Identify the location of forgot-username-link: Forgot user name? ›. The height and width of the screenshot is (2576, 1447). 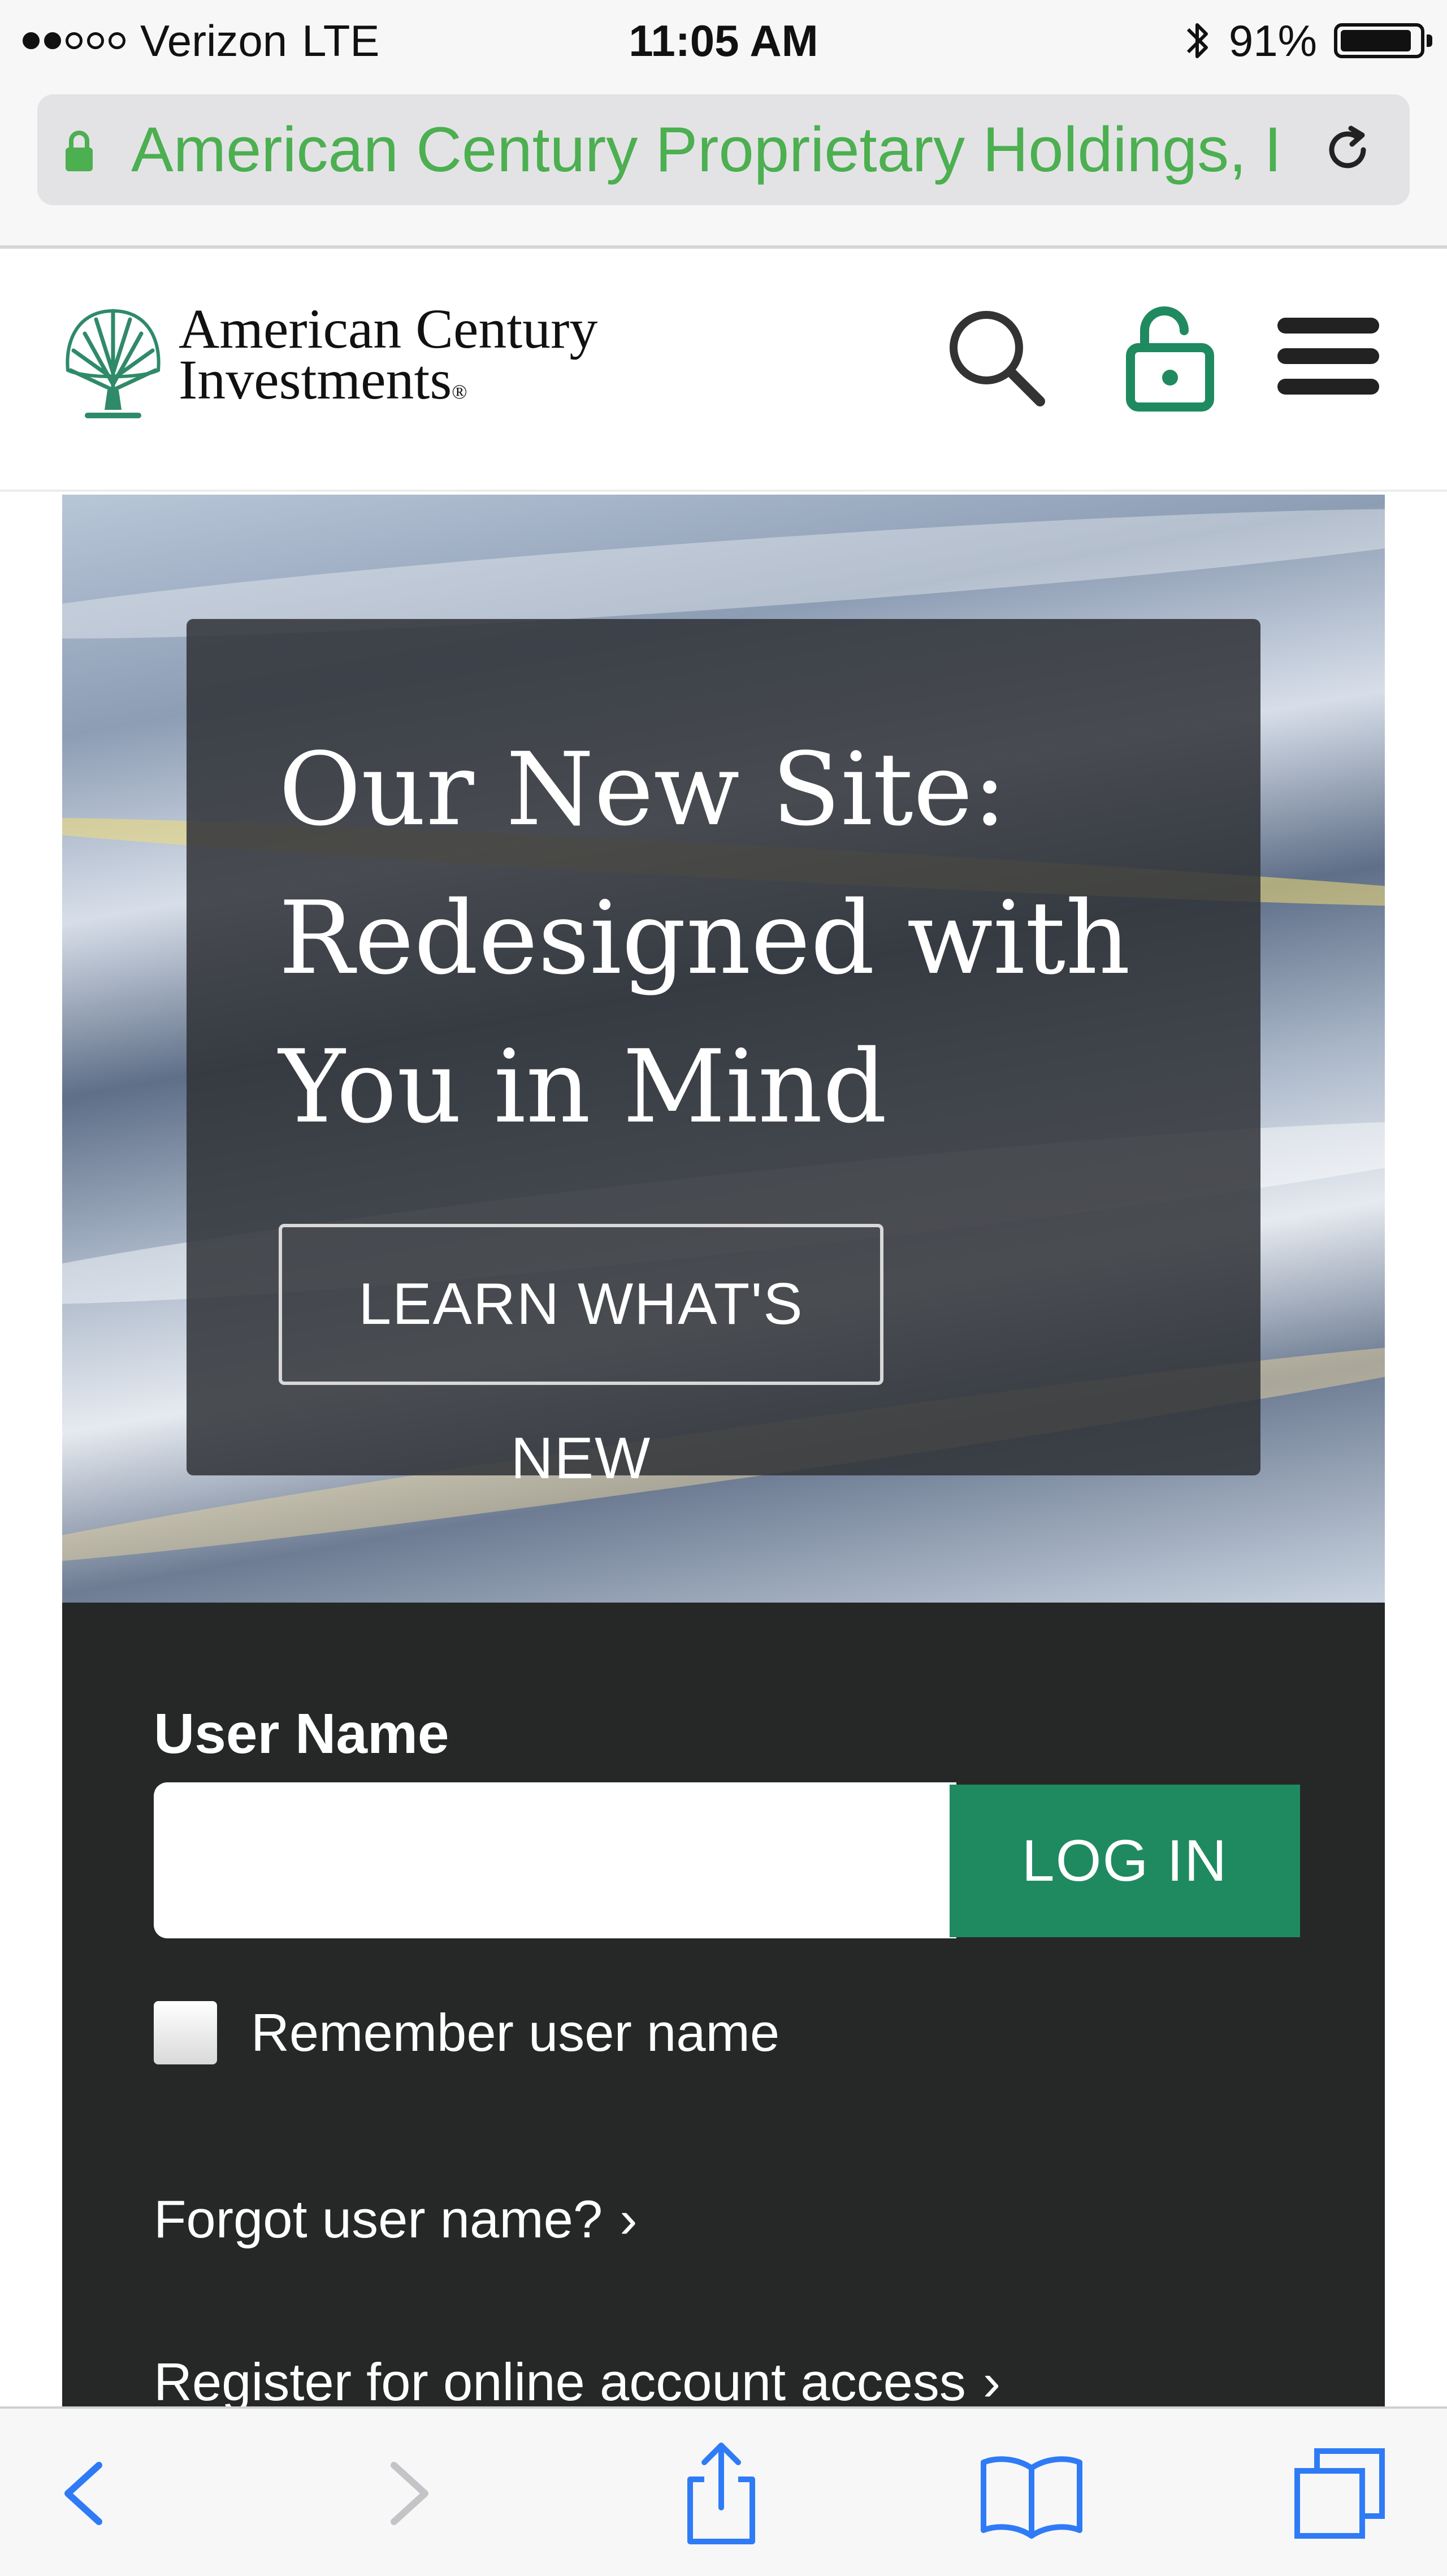
(396, 2219).